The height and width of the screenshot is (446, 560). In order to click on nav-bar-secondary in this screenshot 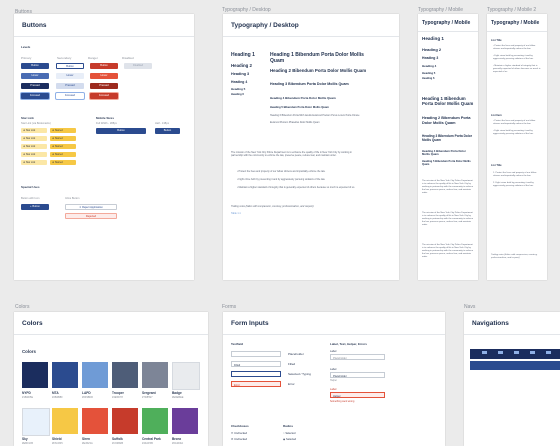, I will do `click(515, 365)`.